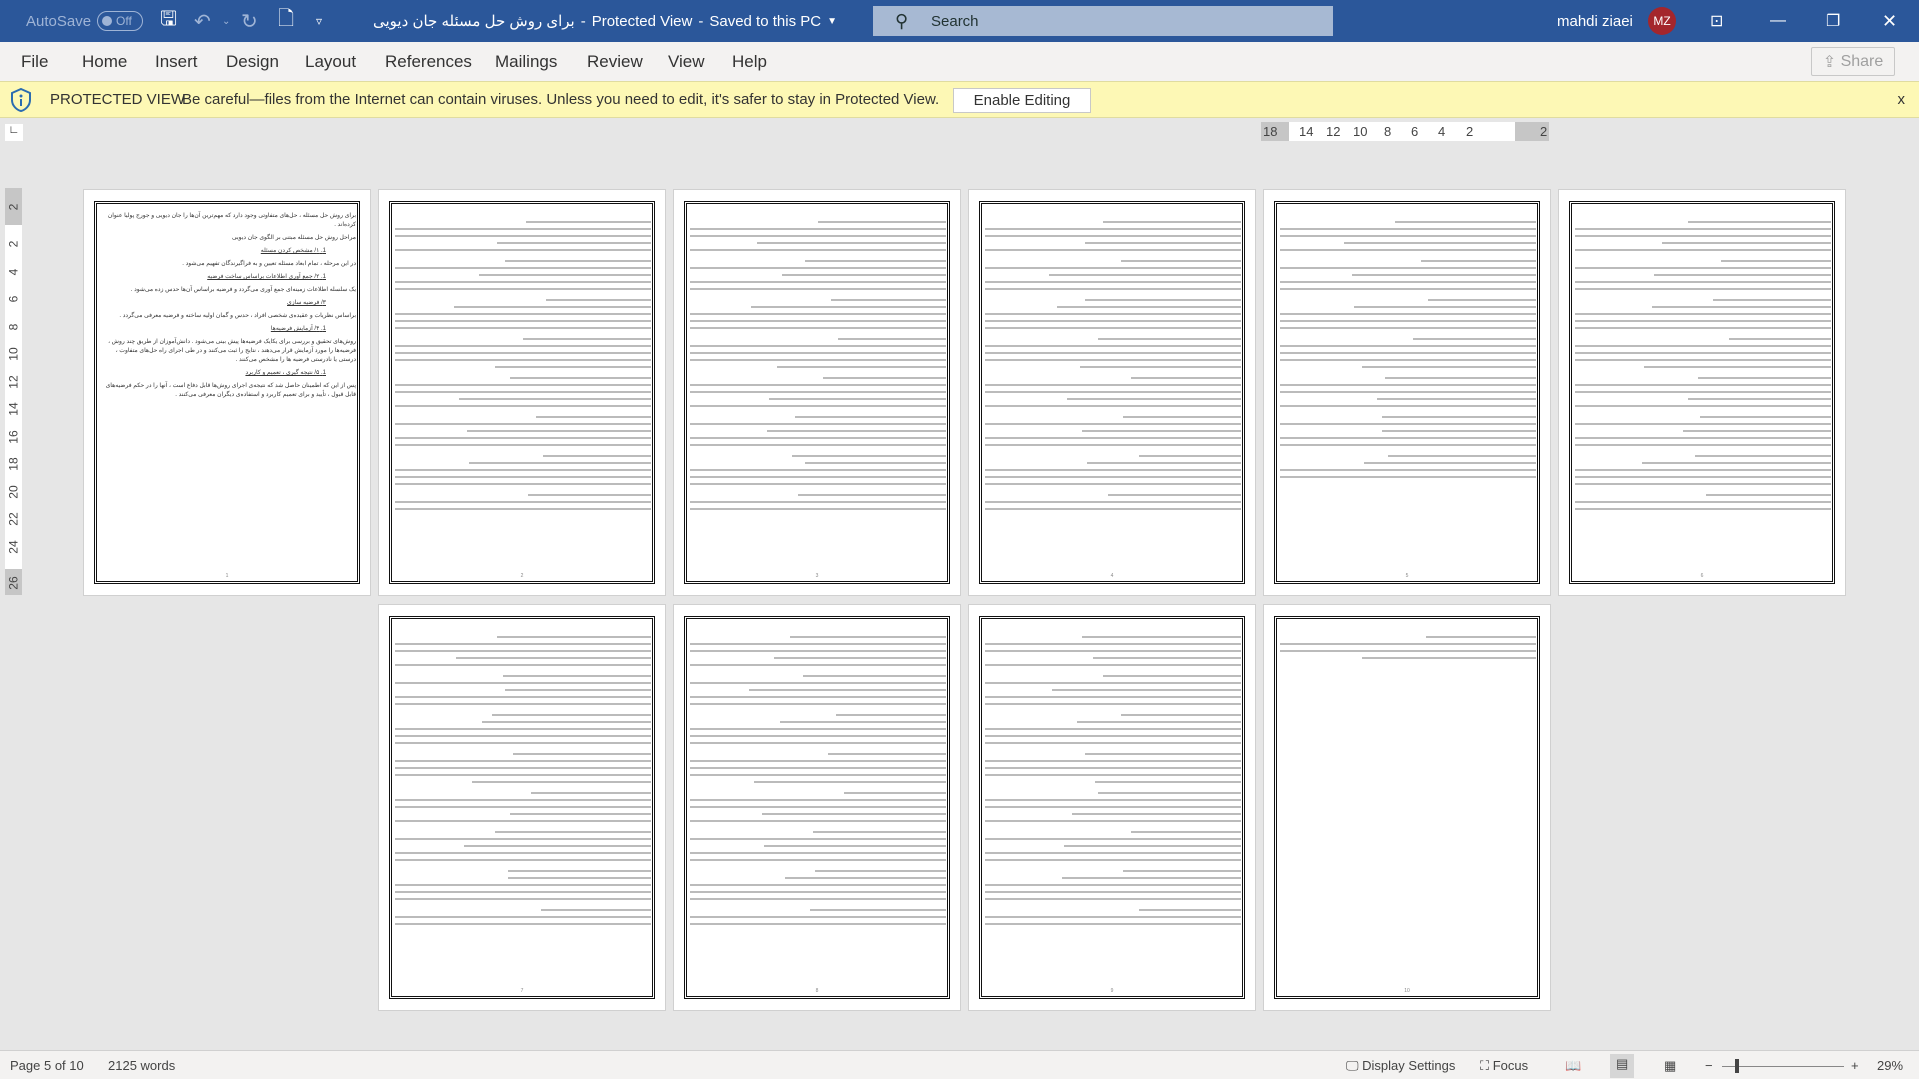 Image resolution: width=1919 pixels, height=1079 pixels. I want to click on ribbon-display-options-icon: ⊡, so click(1716, 21).